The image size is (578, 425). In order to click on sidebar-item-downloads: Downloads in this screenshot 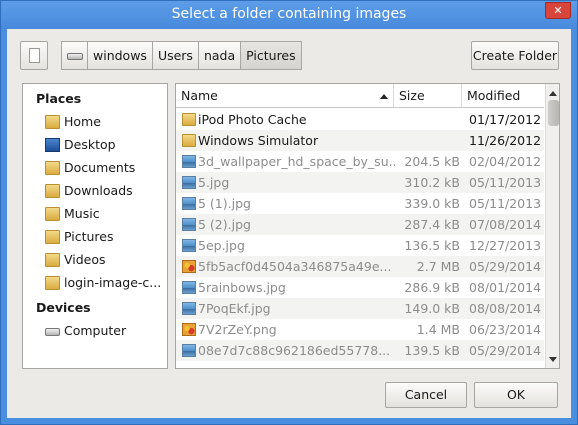, I will do `click(105, 191)`.